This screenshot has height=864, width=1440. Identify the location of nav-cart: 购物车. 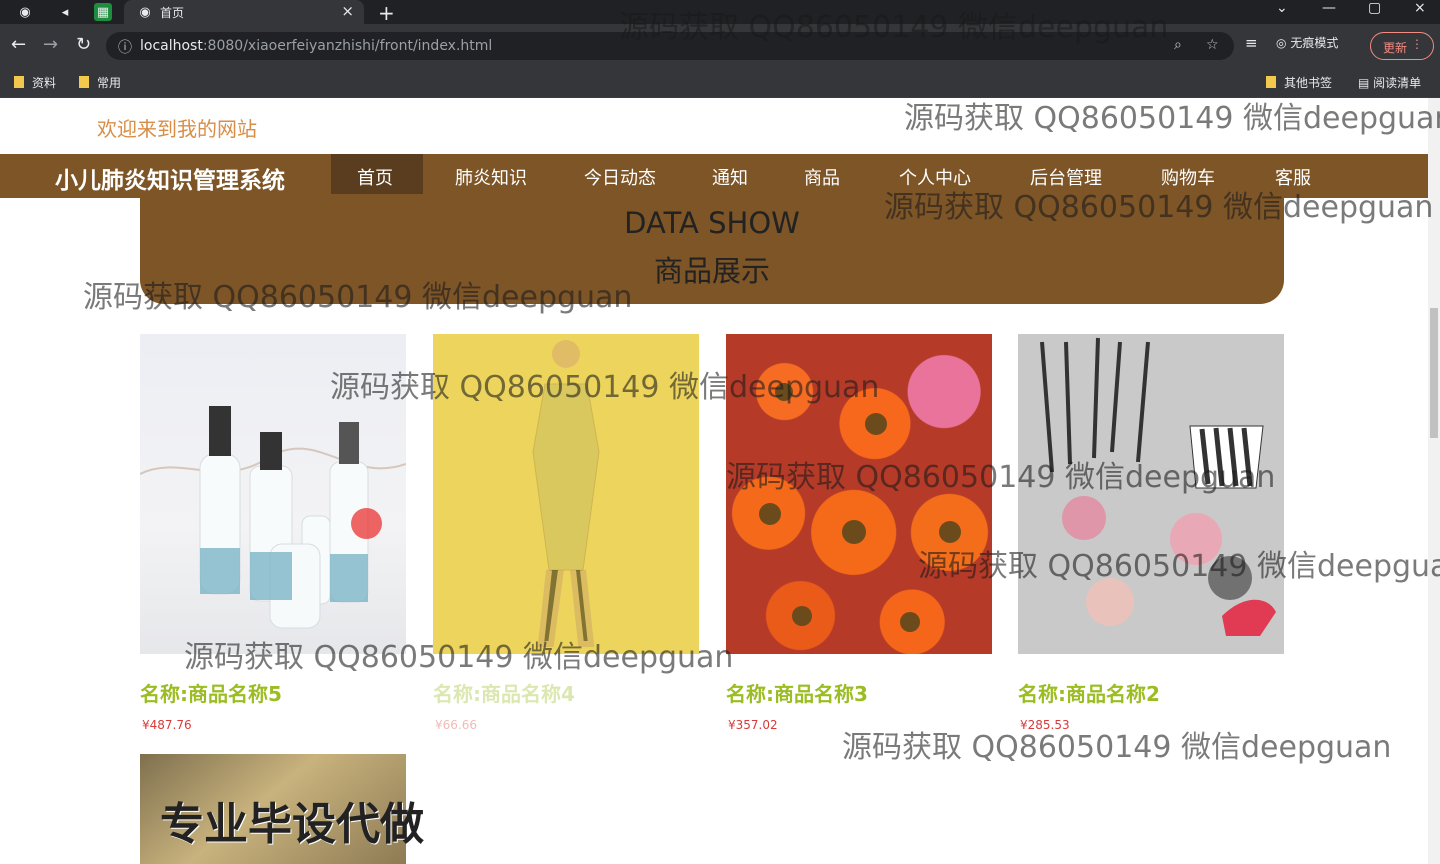
(1188, 177).